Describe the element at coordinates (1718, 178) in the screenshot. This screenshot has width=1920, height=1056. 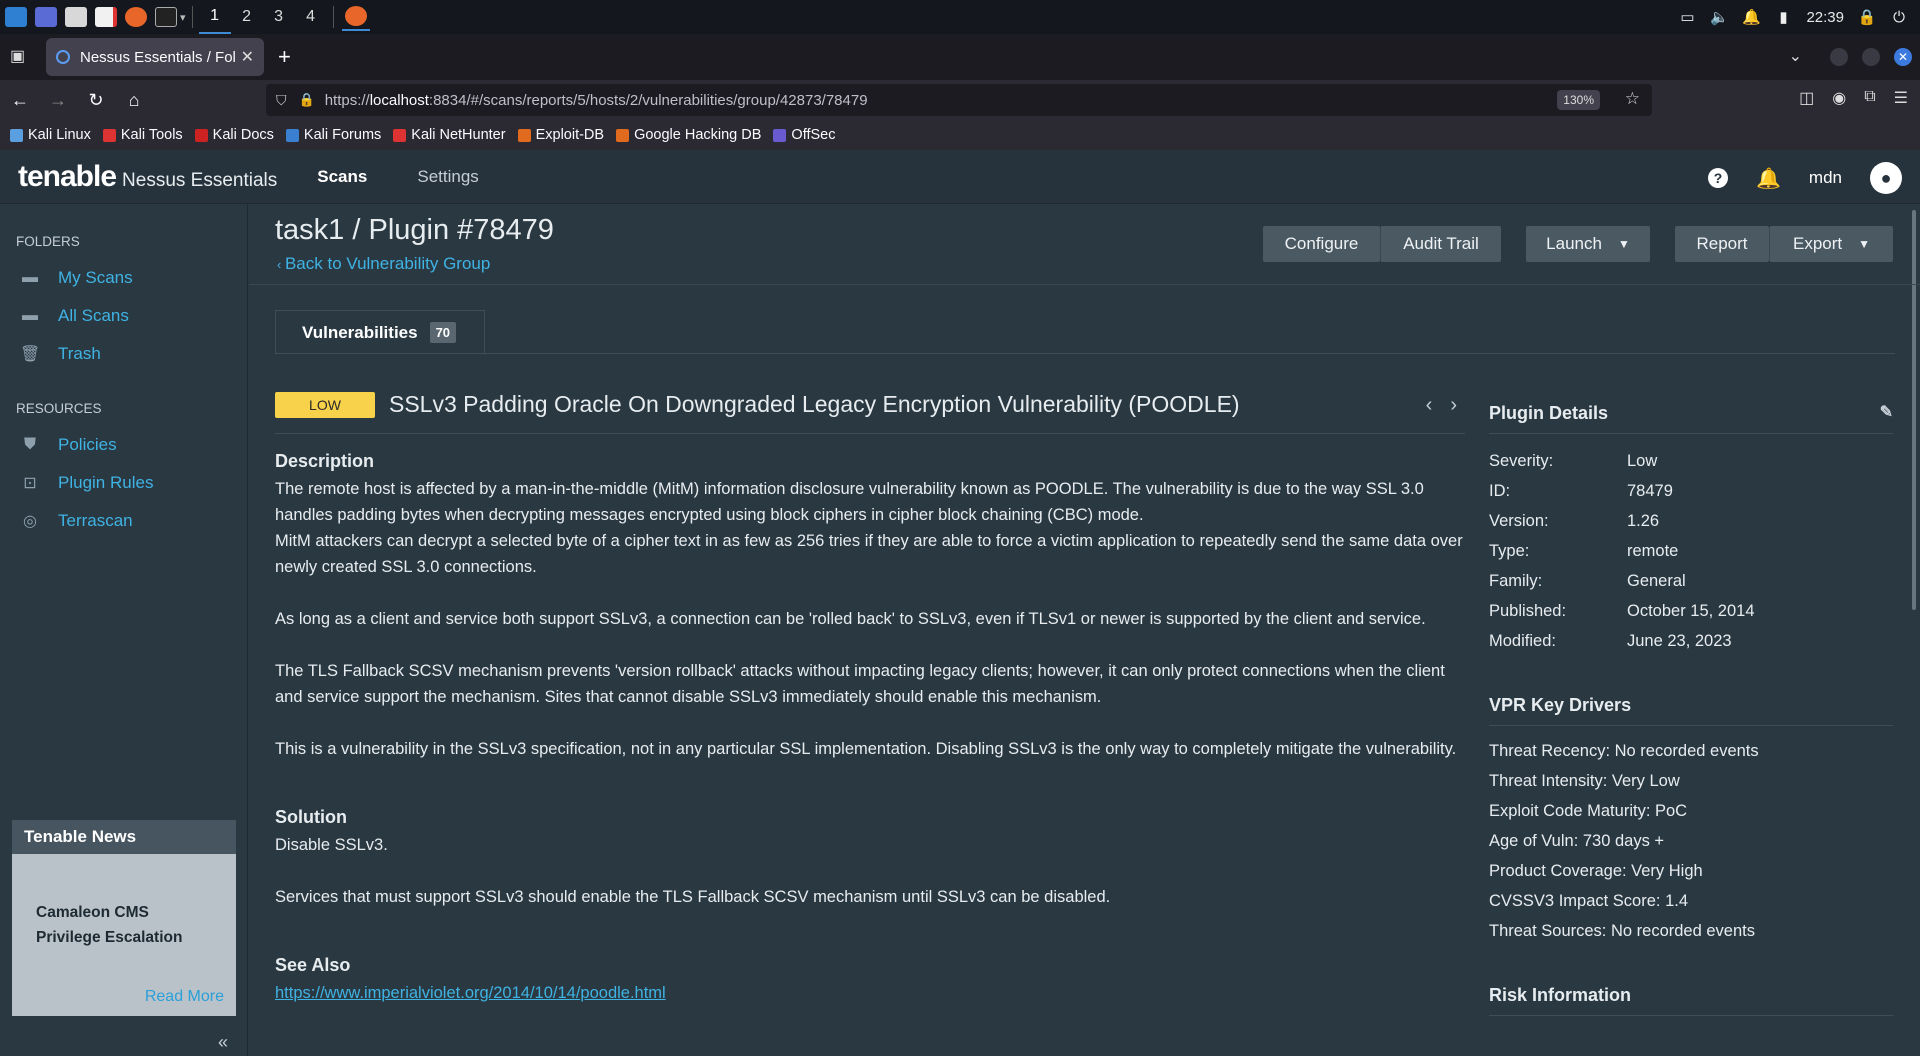
I see `help-icon: ?` at that location.